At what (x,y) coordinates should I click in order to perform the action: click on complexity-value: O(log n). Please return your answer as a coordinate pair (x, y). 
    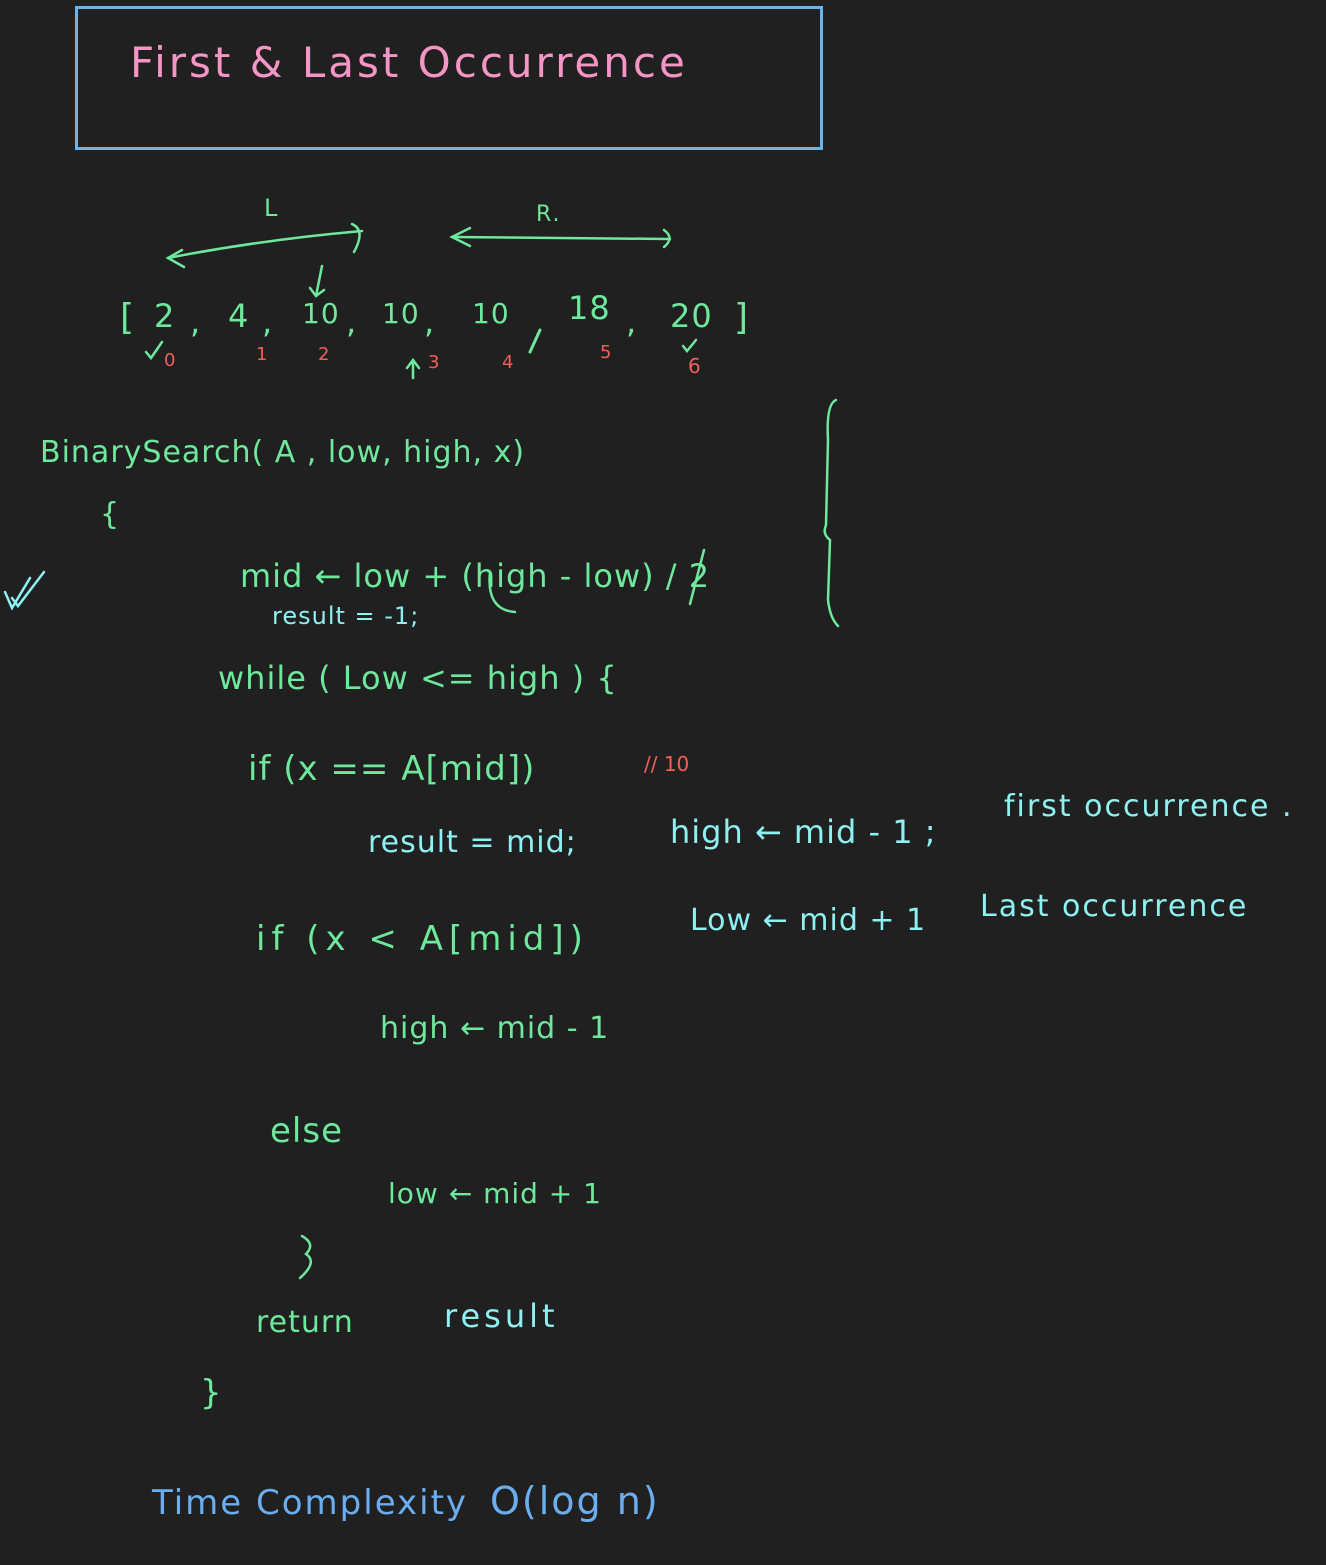
    Looking at the image, I should click on (575, 1501).